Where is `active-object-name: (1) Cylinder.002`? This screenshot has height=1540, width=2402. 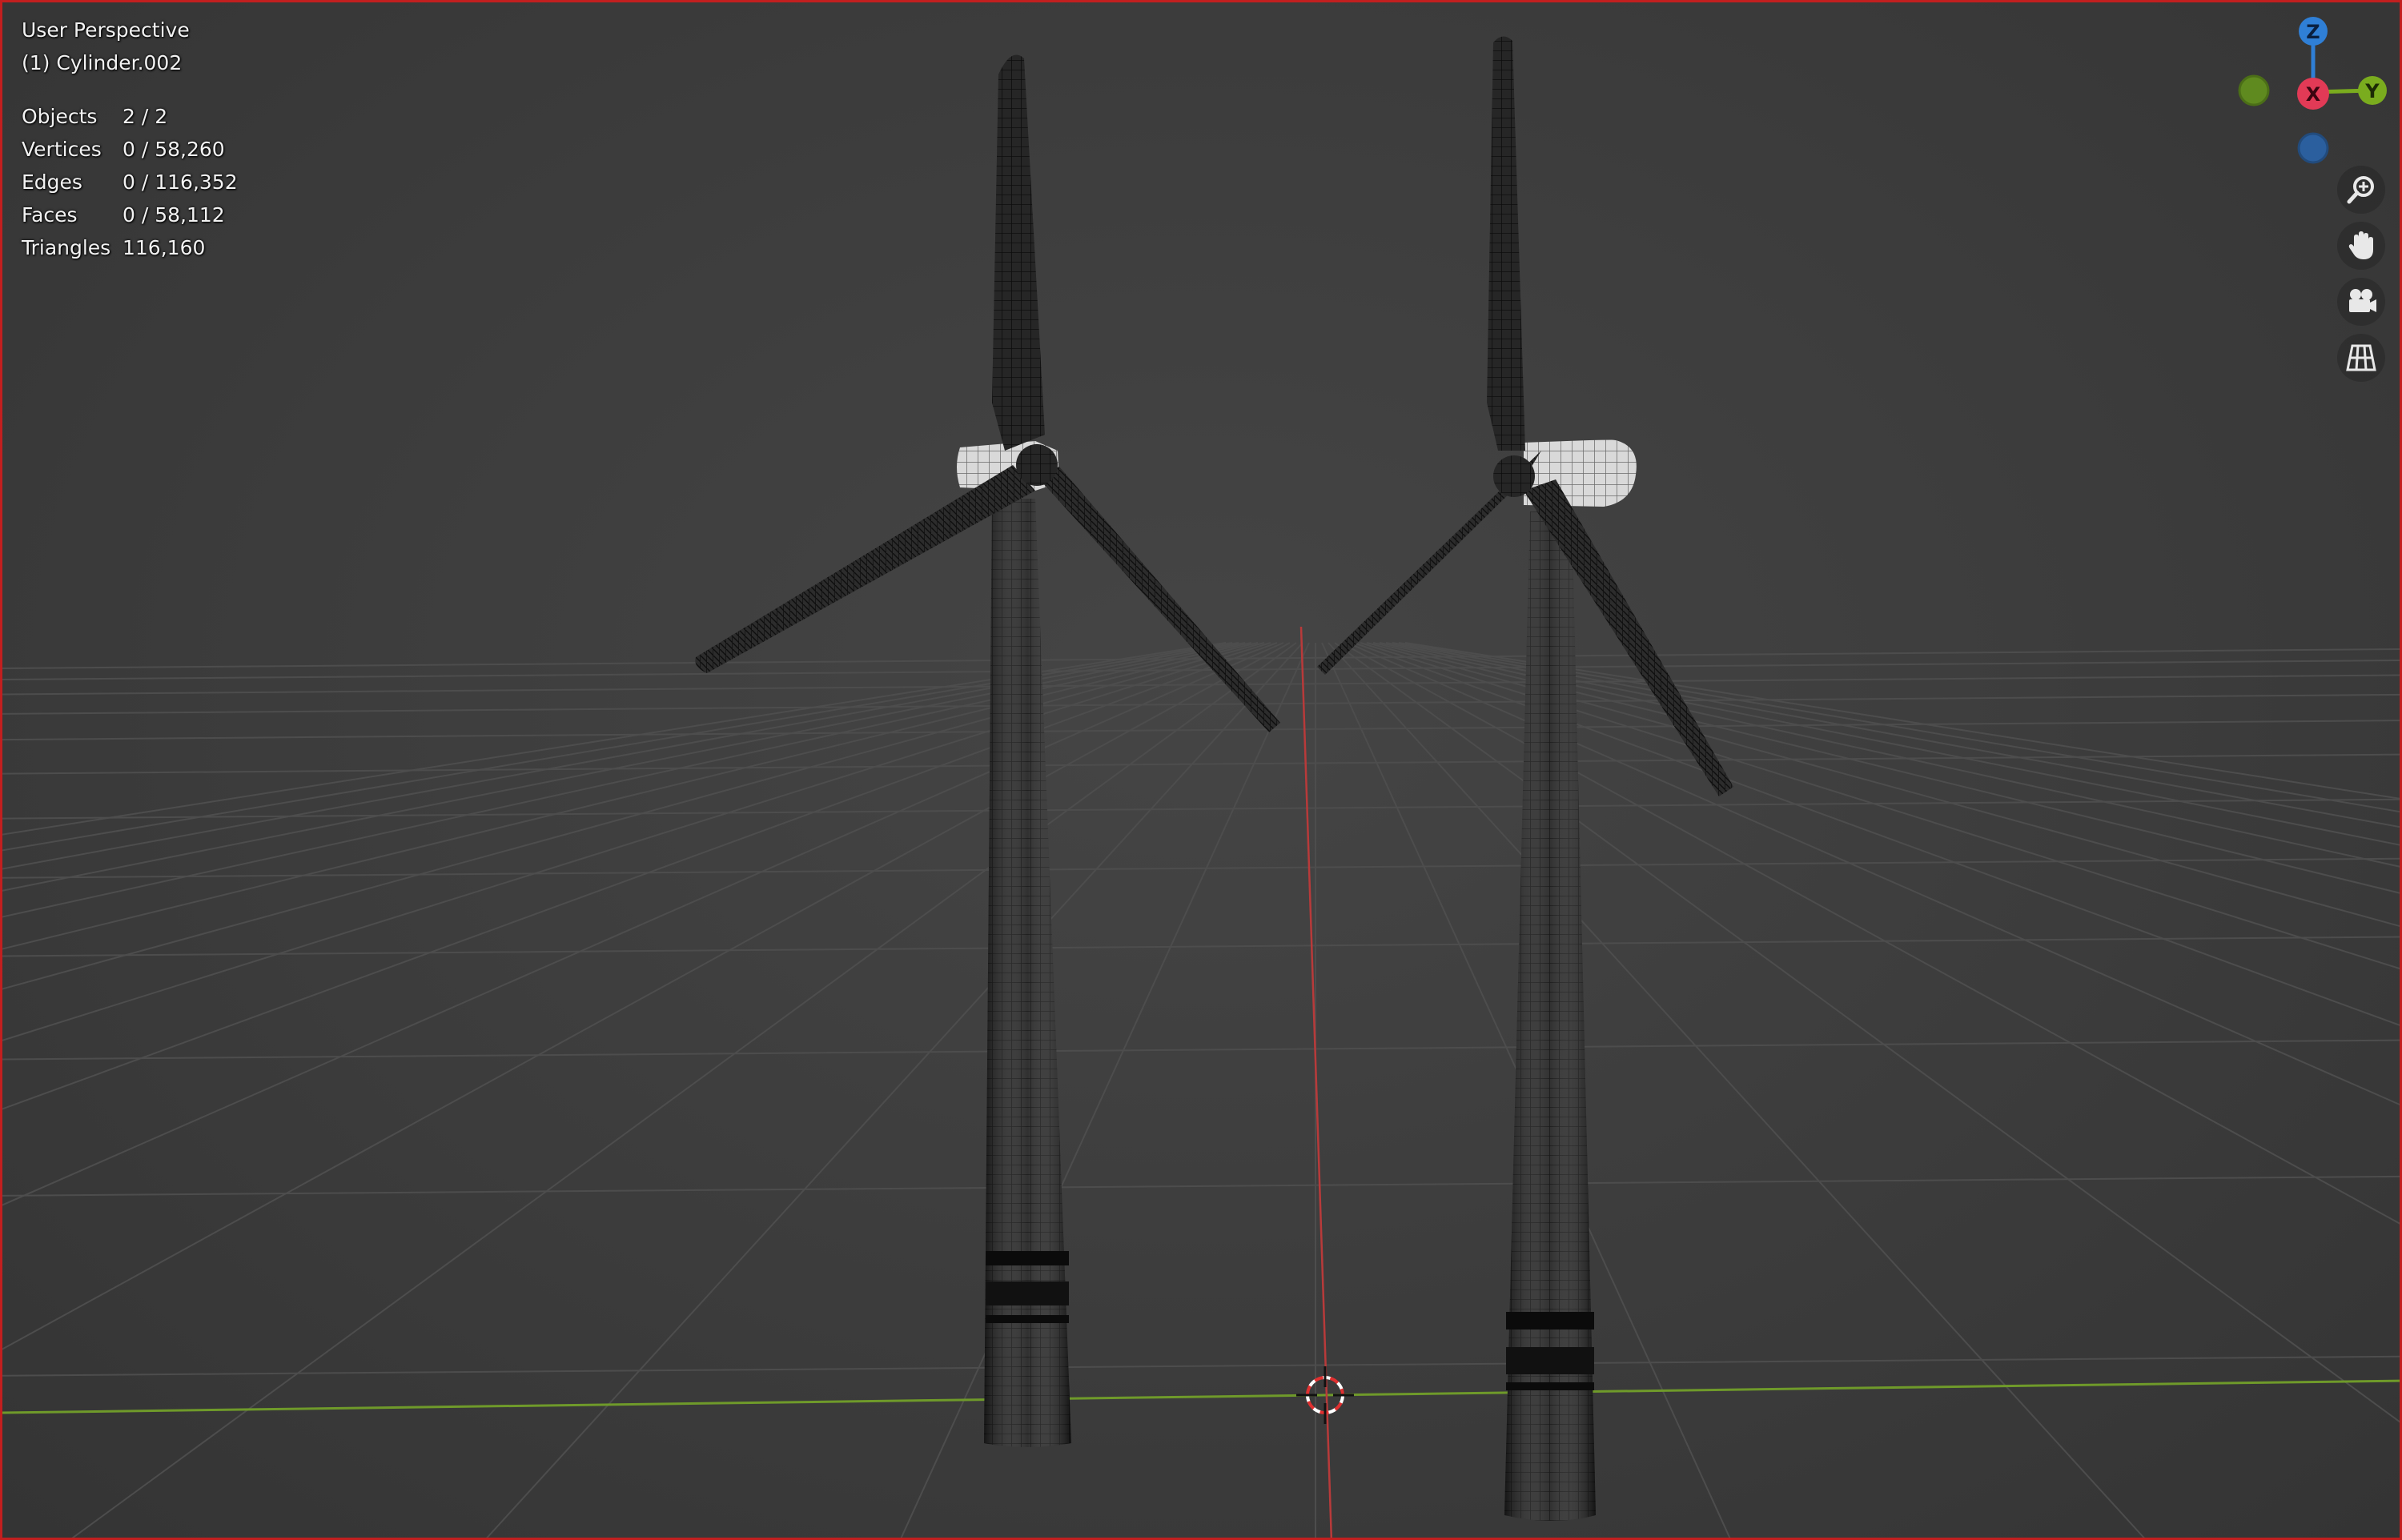 active-object-name: (1) Cylinder.002 is located at coordinates (102, 63).